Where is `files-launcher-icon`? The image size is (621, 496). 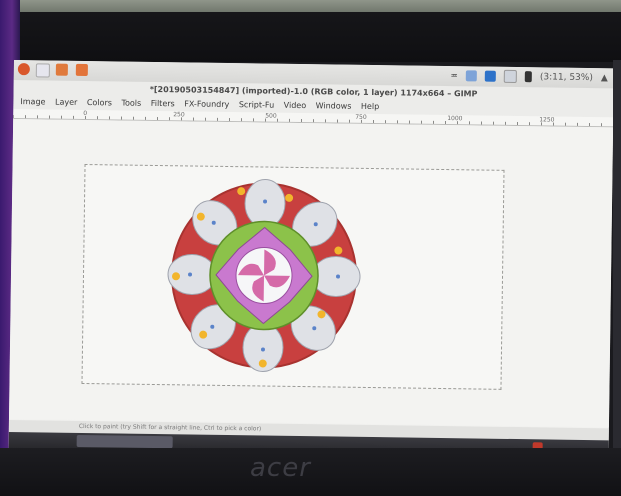 files-launcher-icon is located at coordinates (61, 69).